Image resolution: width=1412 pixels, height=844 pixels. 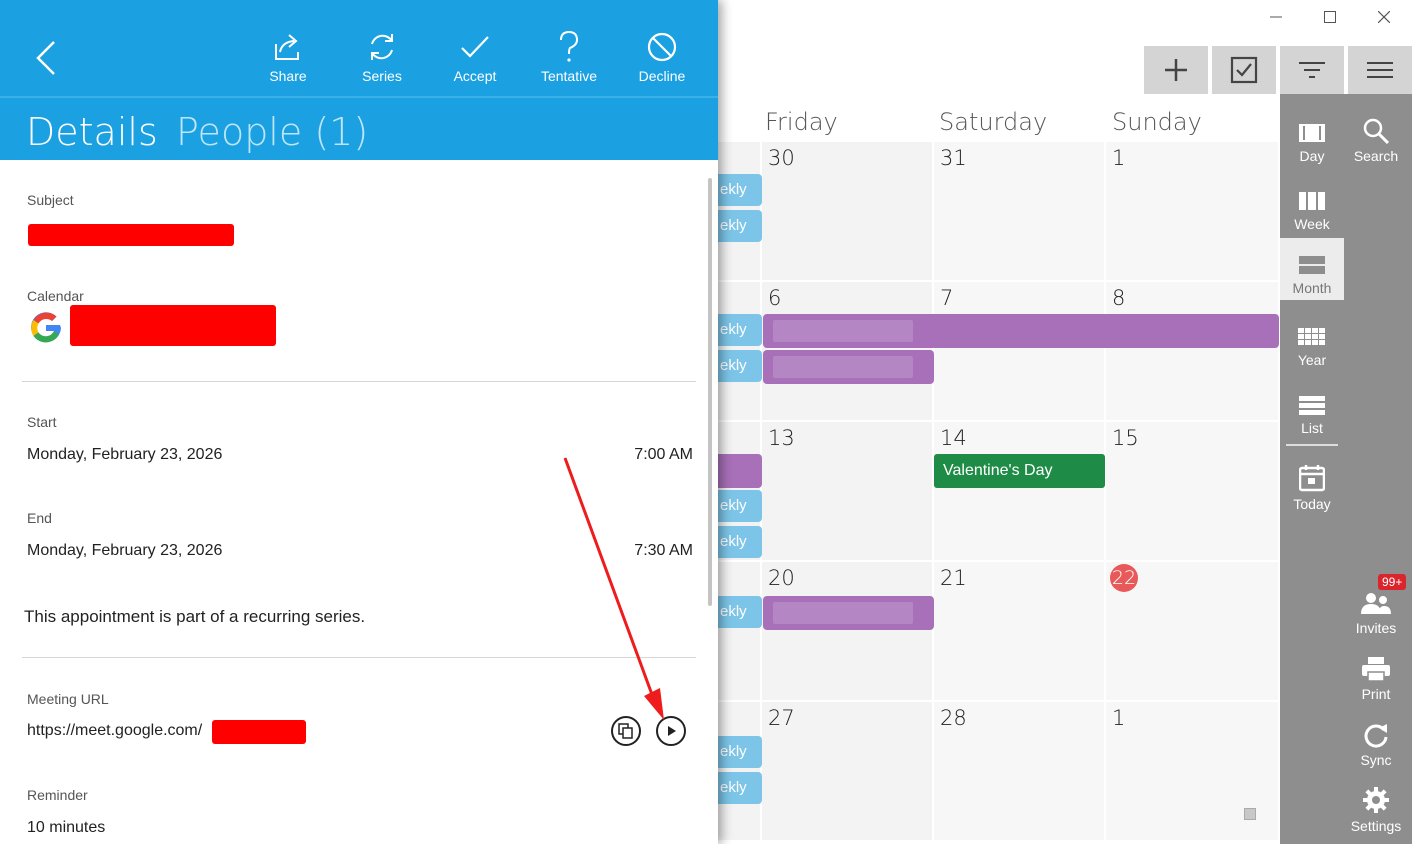 I want to click on checkbox-icon, so click(x=1244, y=70).